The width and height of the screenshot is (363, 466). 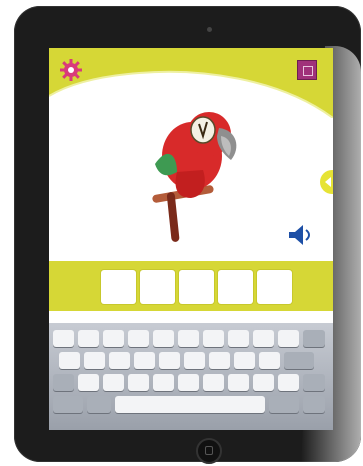 What do you see at coordinates (300, 235) in the screenshot?
I see `speaker-icon` at bounding box center [300, 235].